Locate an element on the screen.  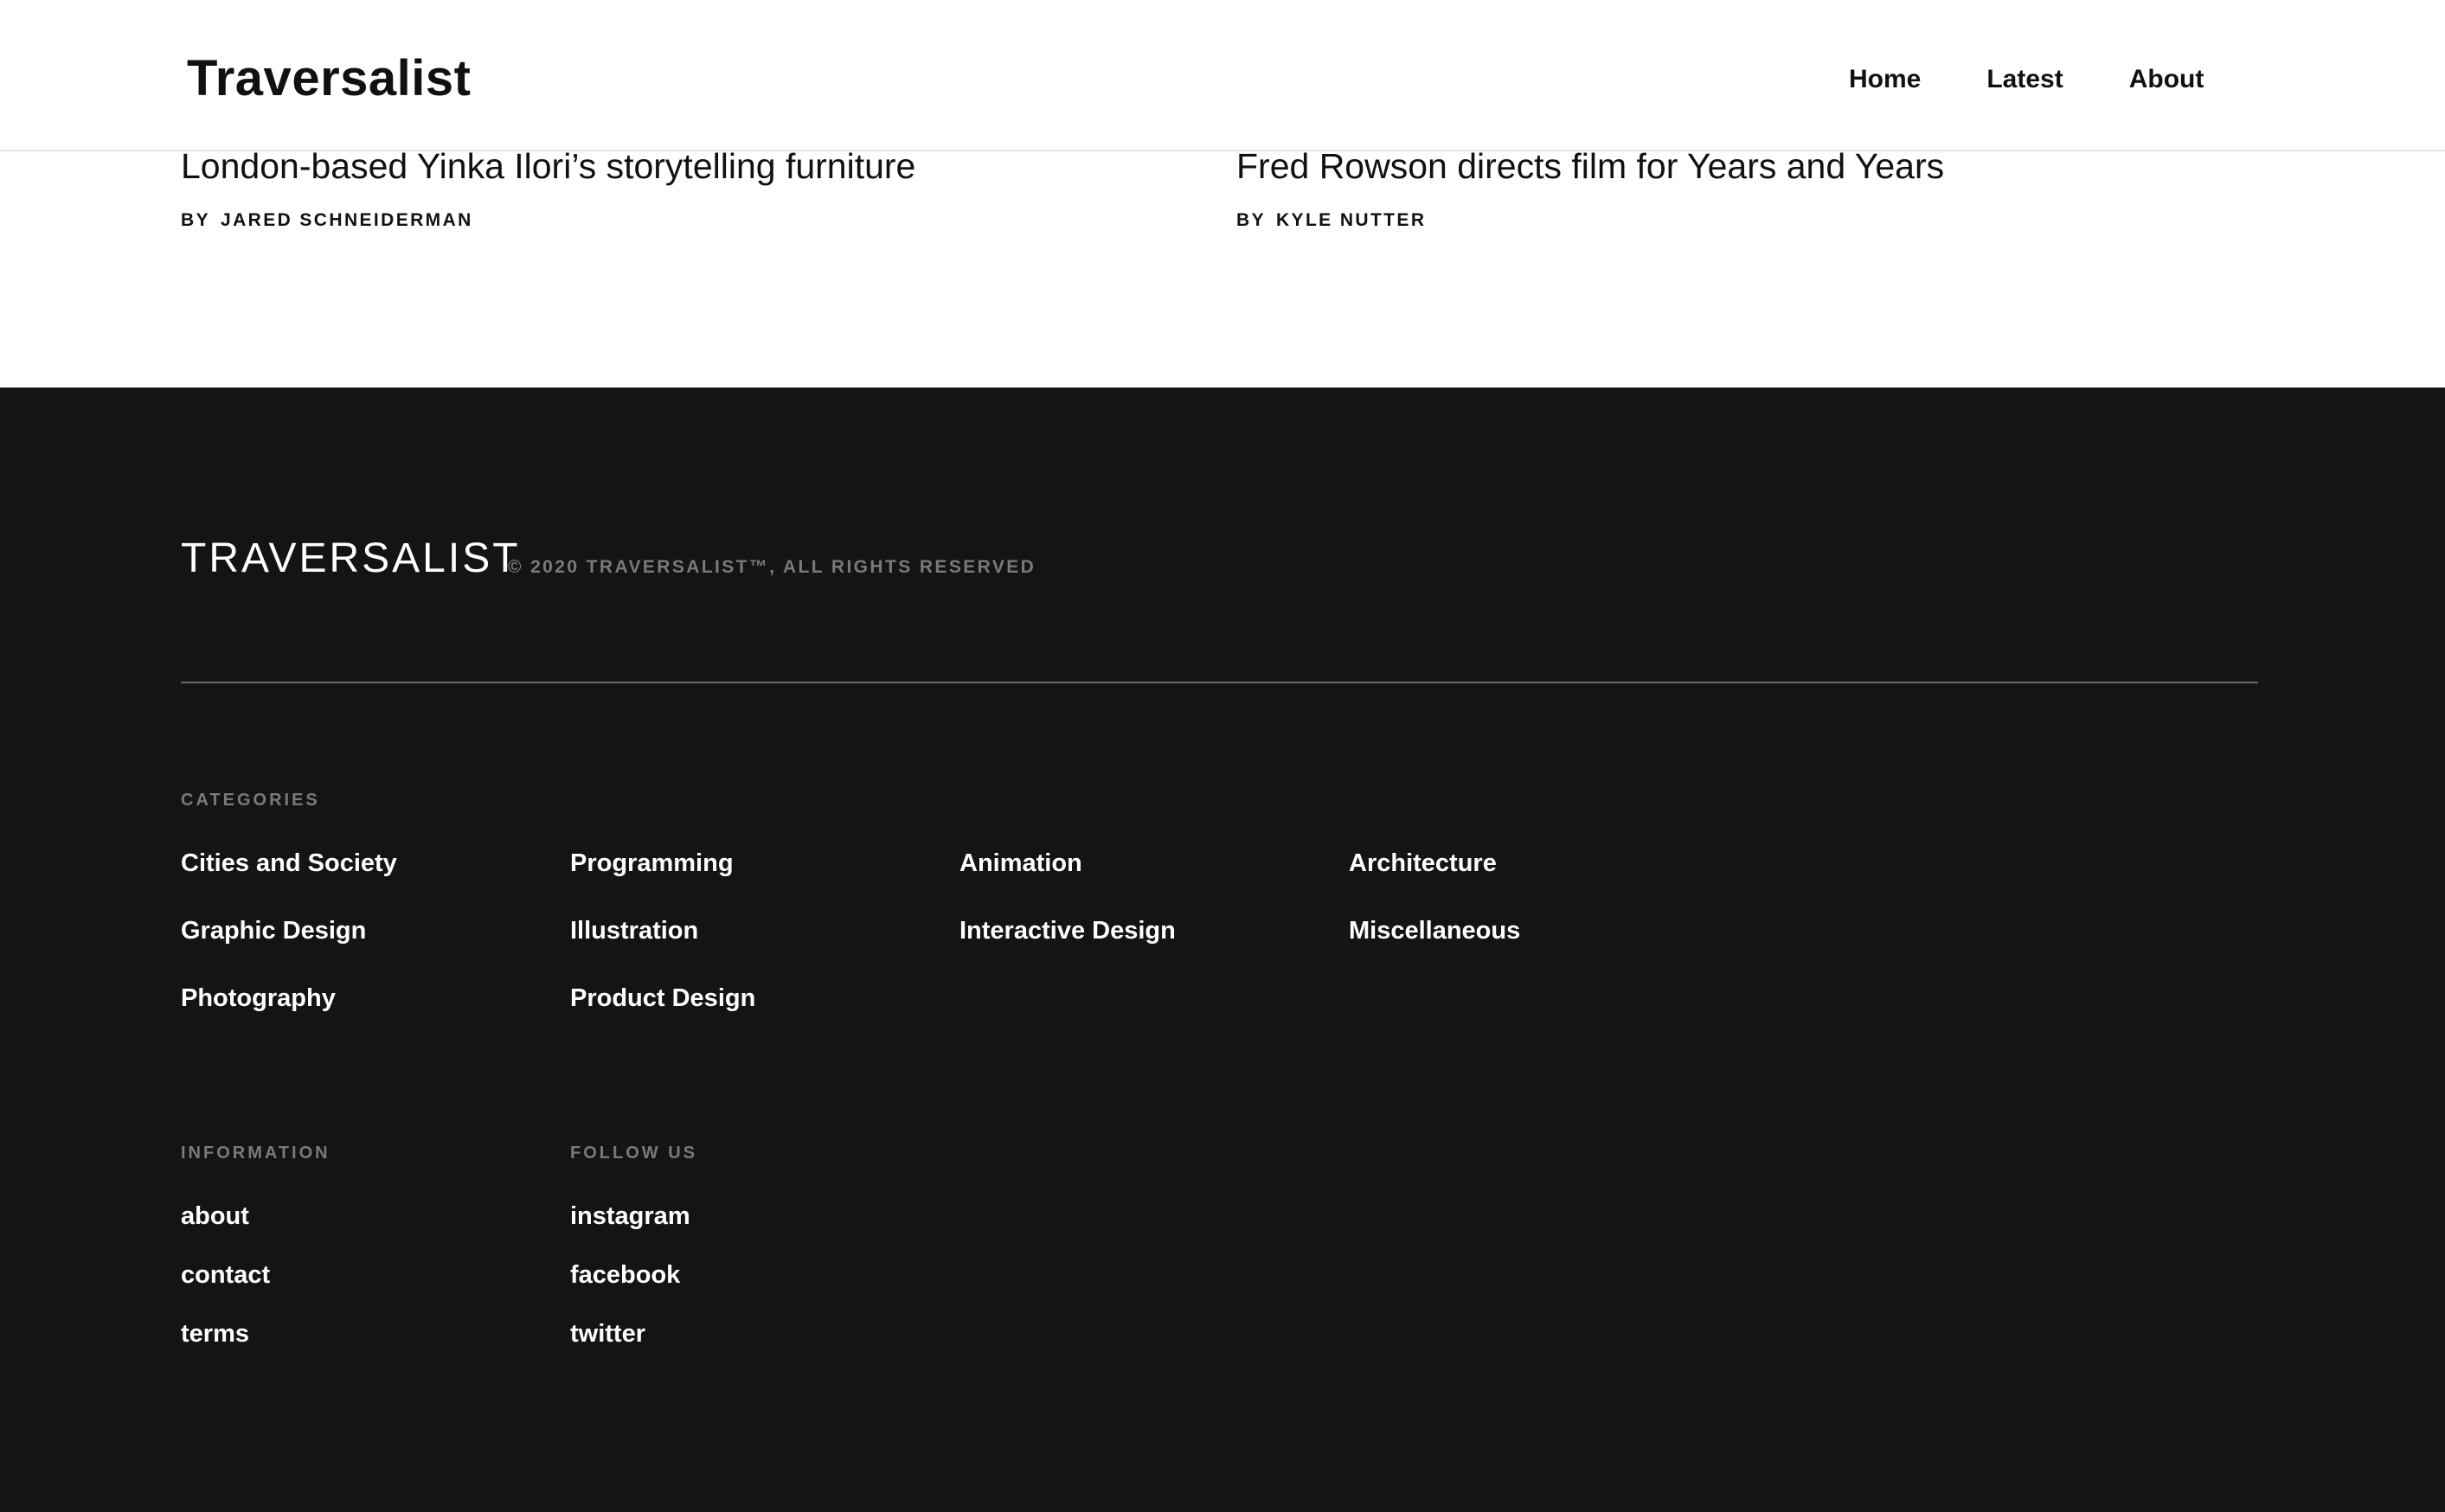
article-author: KYLE NUTTER is located at coordinates (1351, 220).